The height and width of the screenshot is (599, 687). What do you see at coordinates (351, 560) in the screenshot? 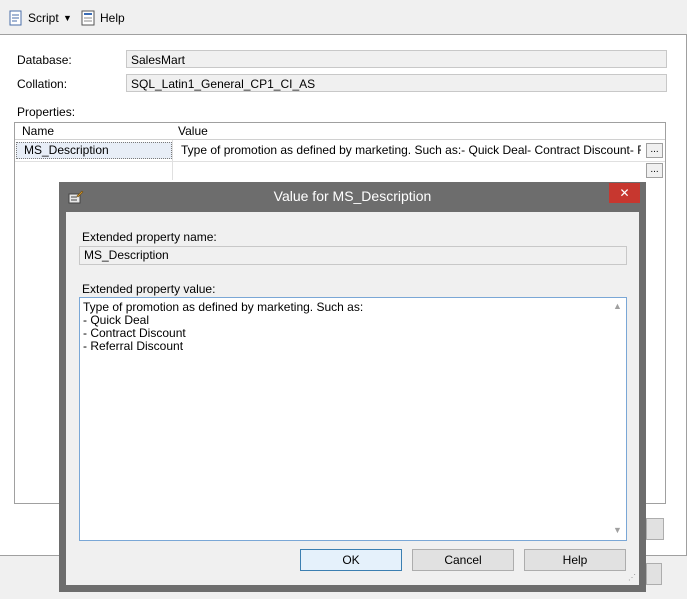
I see `ok-button: OK` at bounding box center [351, 560].